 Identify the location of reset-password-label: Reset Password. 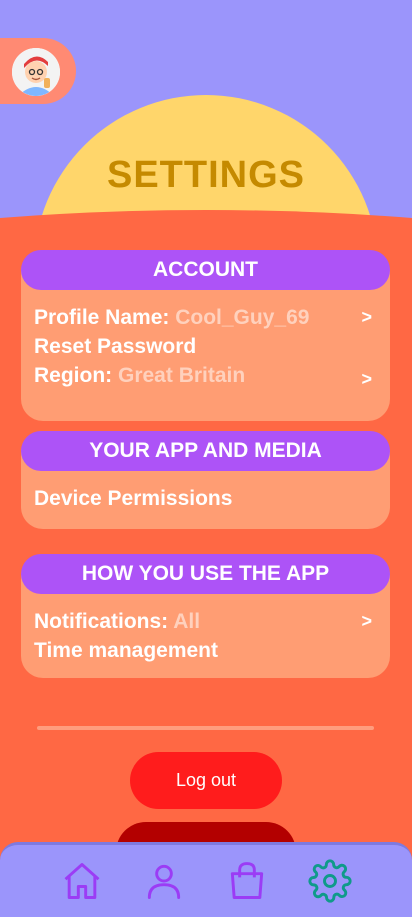
(115, 346).